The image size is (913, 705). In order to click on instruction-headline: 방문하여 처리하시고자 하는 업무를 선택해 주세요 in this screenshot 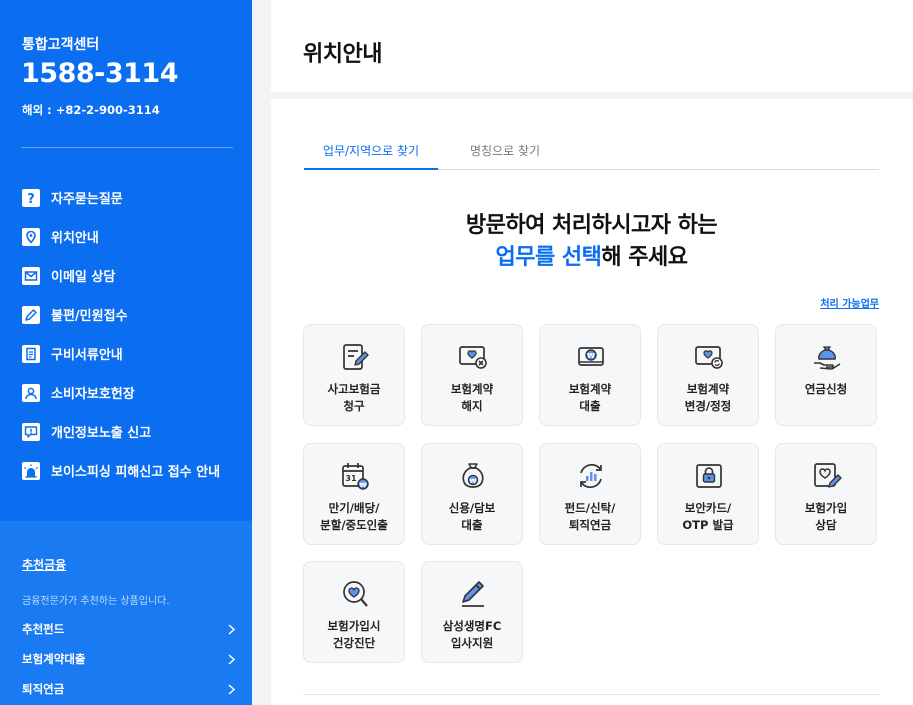, I will do `click(591, 242)`.